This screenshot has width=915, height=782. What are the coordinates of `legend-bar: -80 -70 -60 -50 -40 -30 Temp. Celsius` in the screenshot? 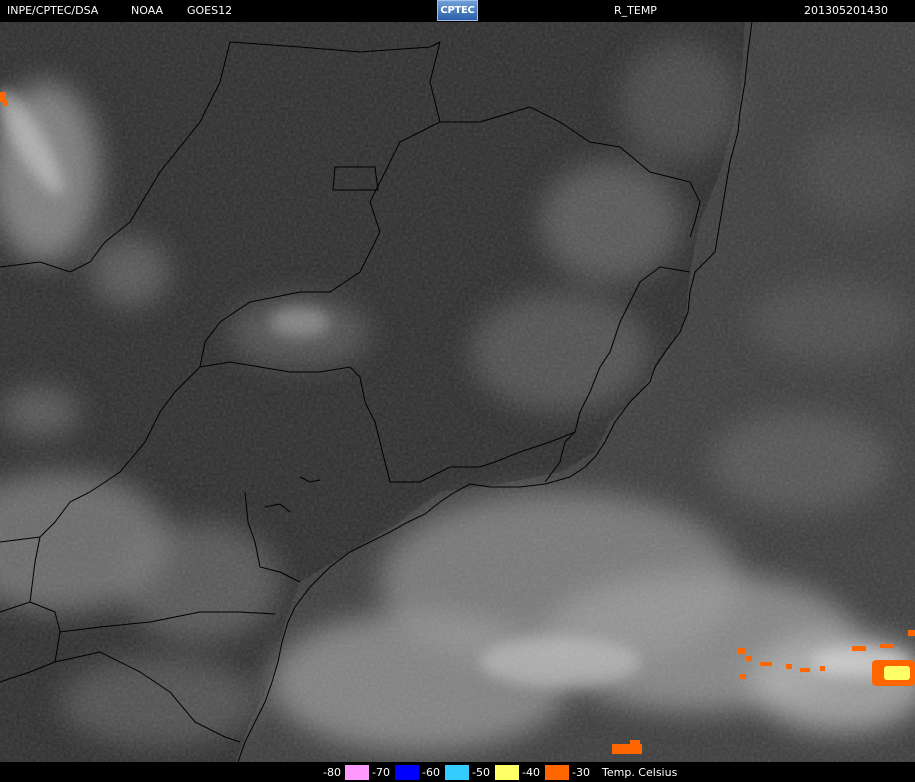 It's located at (457, 772).